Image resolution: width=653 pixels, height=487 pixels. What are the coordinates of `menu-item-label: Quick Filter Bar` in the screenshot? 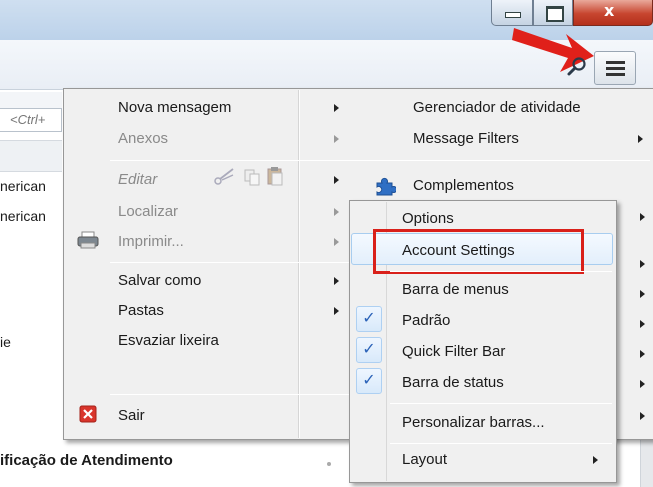 It's located at (454, 351).